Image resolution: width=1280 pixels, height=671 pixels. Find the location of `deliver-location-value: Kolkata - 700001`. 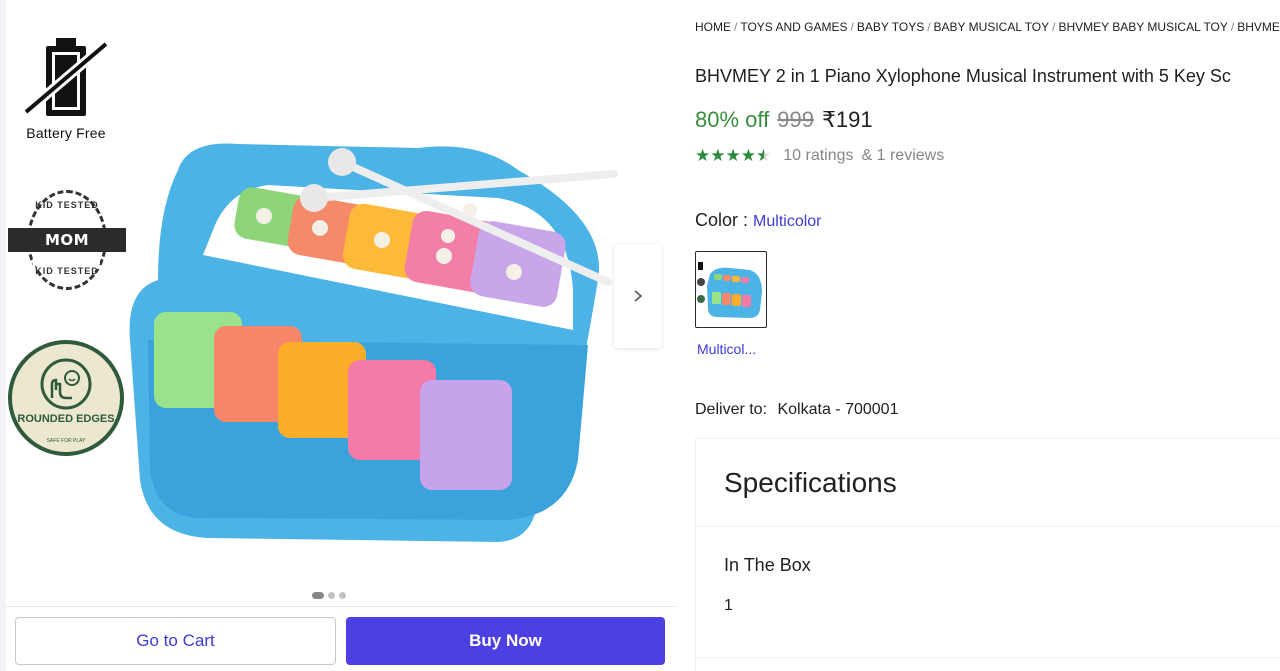

deliver-location-value: Kolkata - 700001 is located at coordinates (838, 409).